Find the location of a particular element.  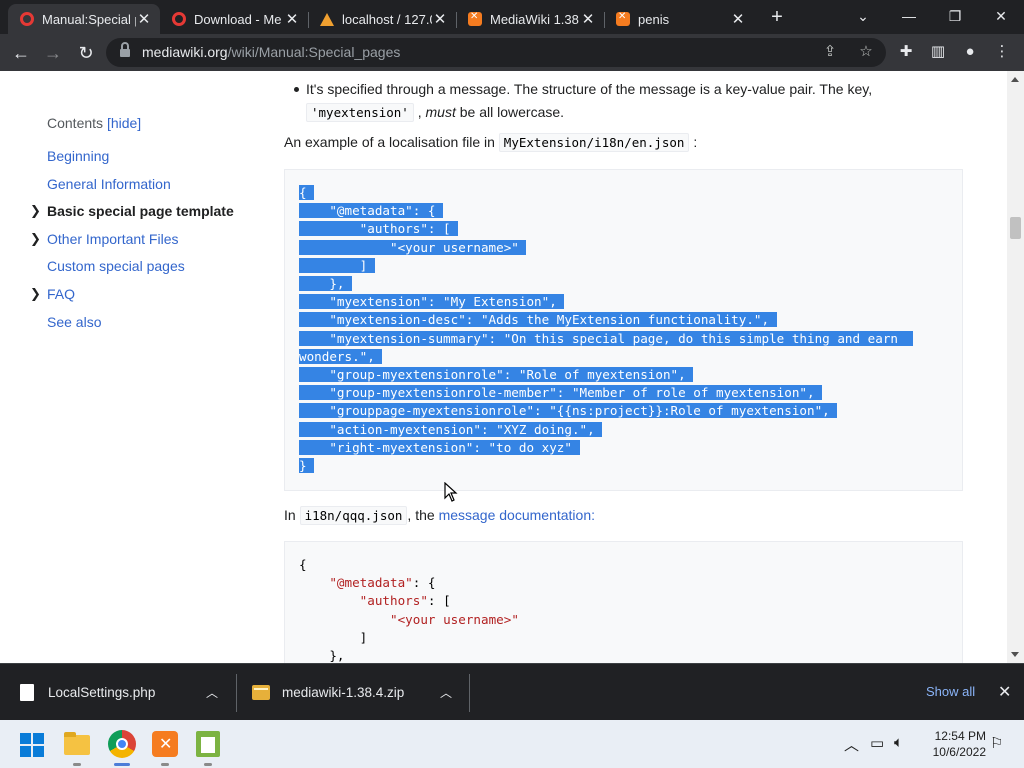

share-icon: ⇪ is located at coordinates (830, 52).